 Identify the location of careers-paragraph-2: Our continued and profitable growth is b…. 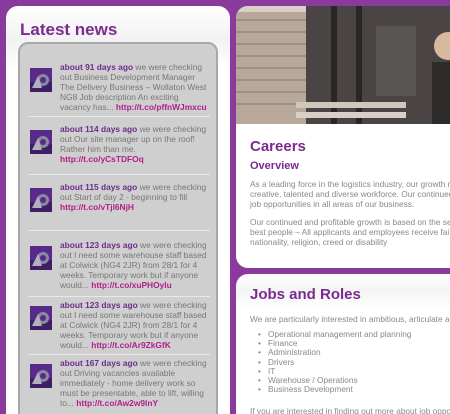
(350, 232).